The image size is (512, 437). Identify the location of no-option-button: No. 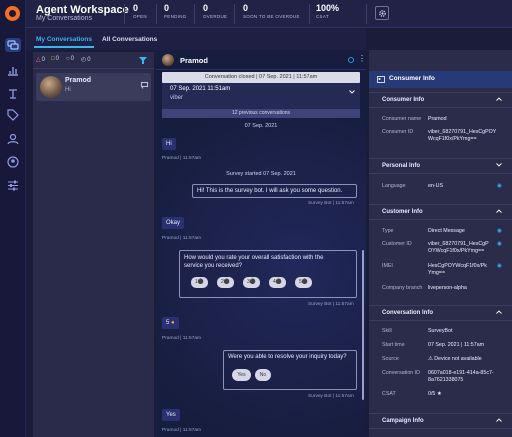
(263, 375).